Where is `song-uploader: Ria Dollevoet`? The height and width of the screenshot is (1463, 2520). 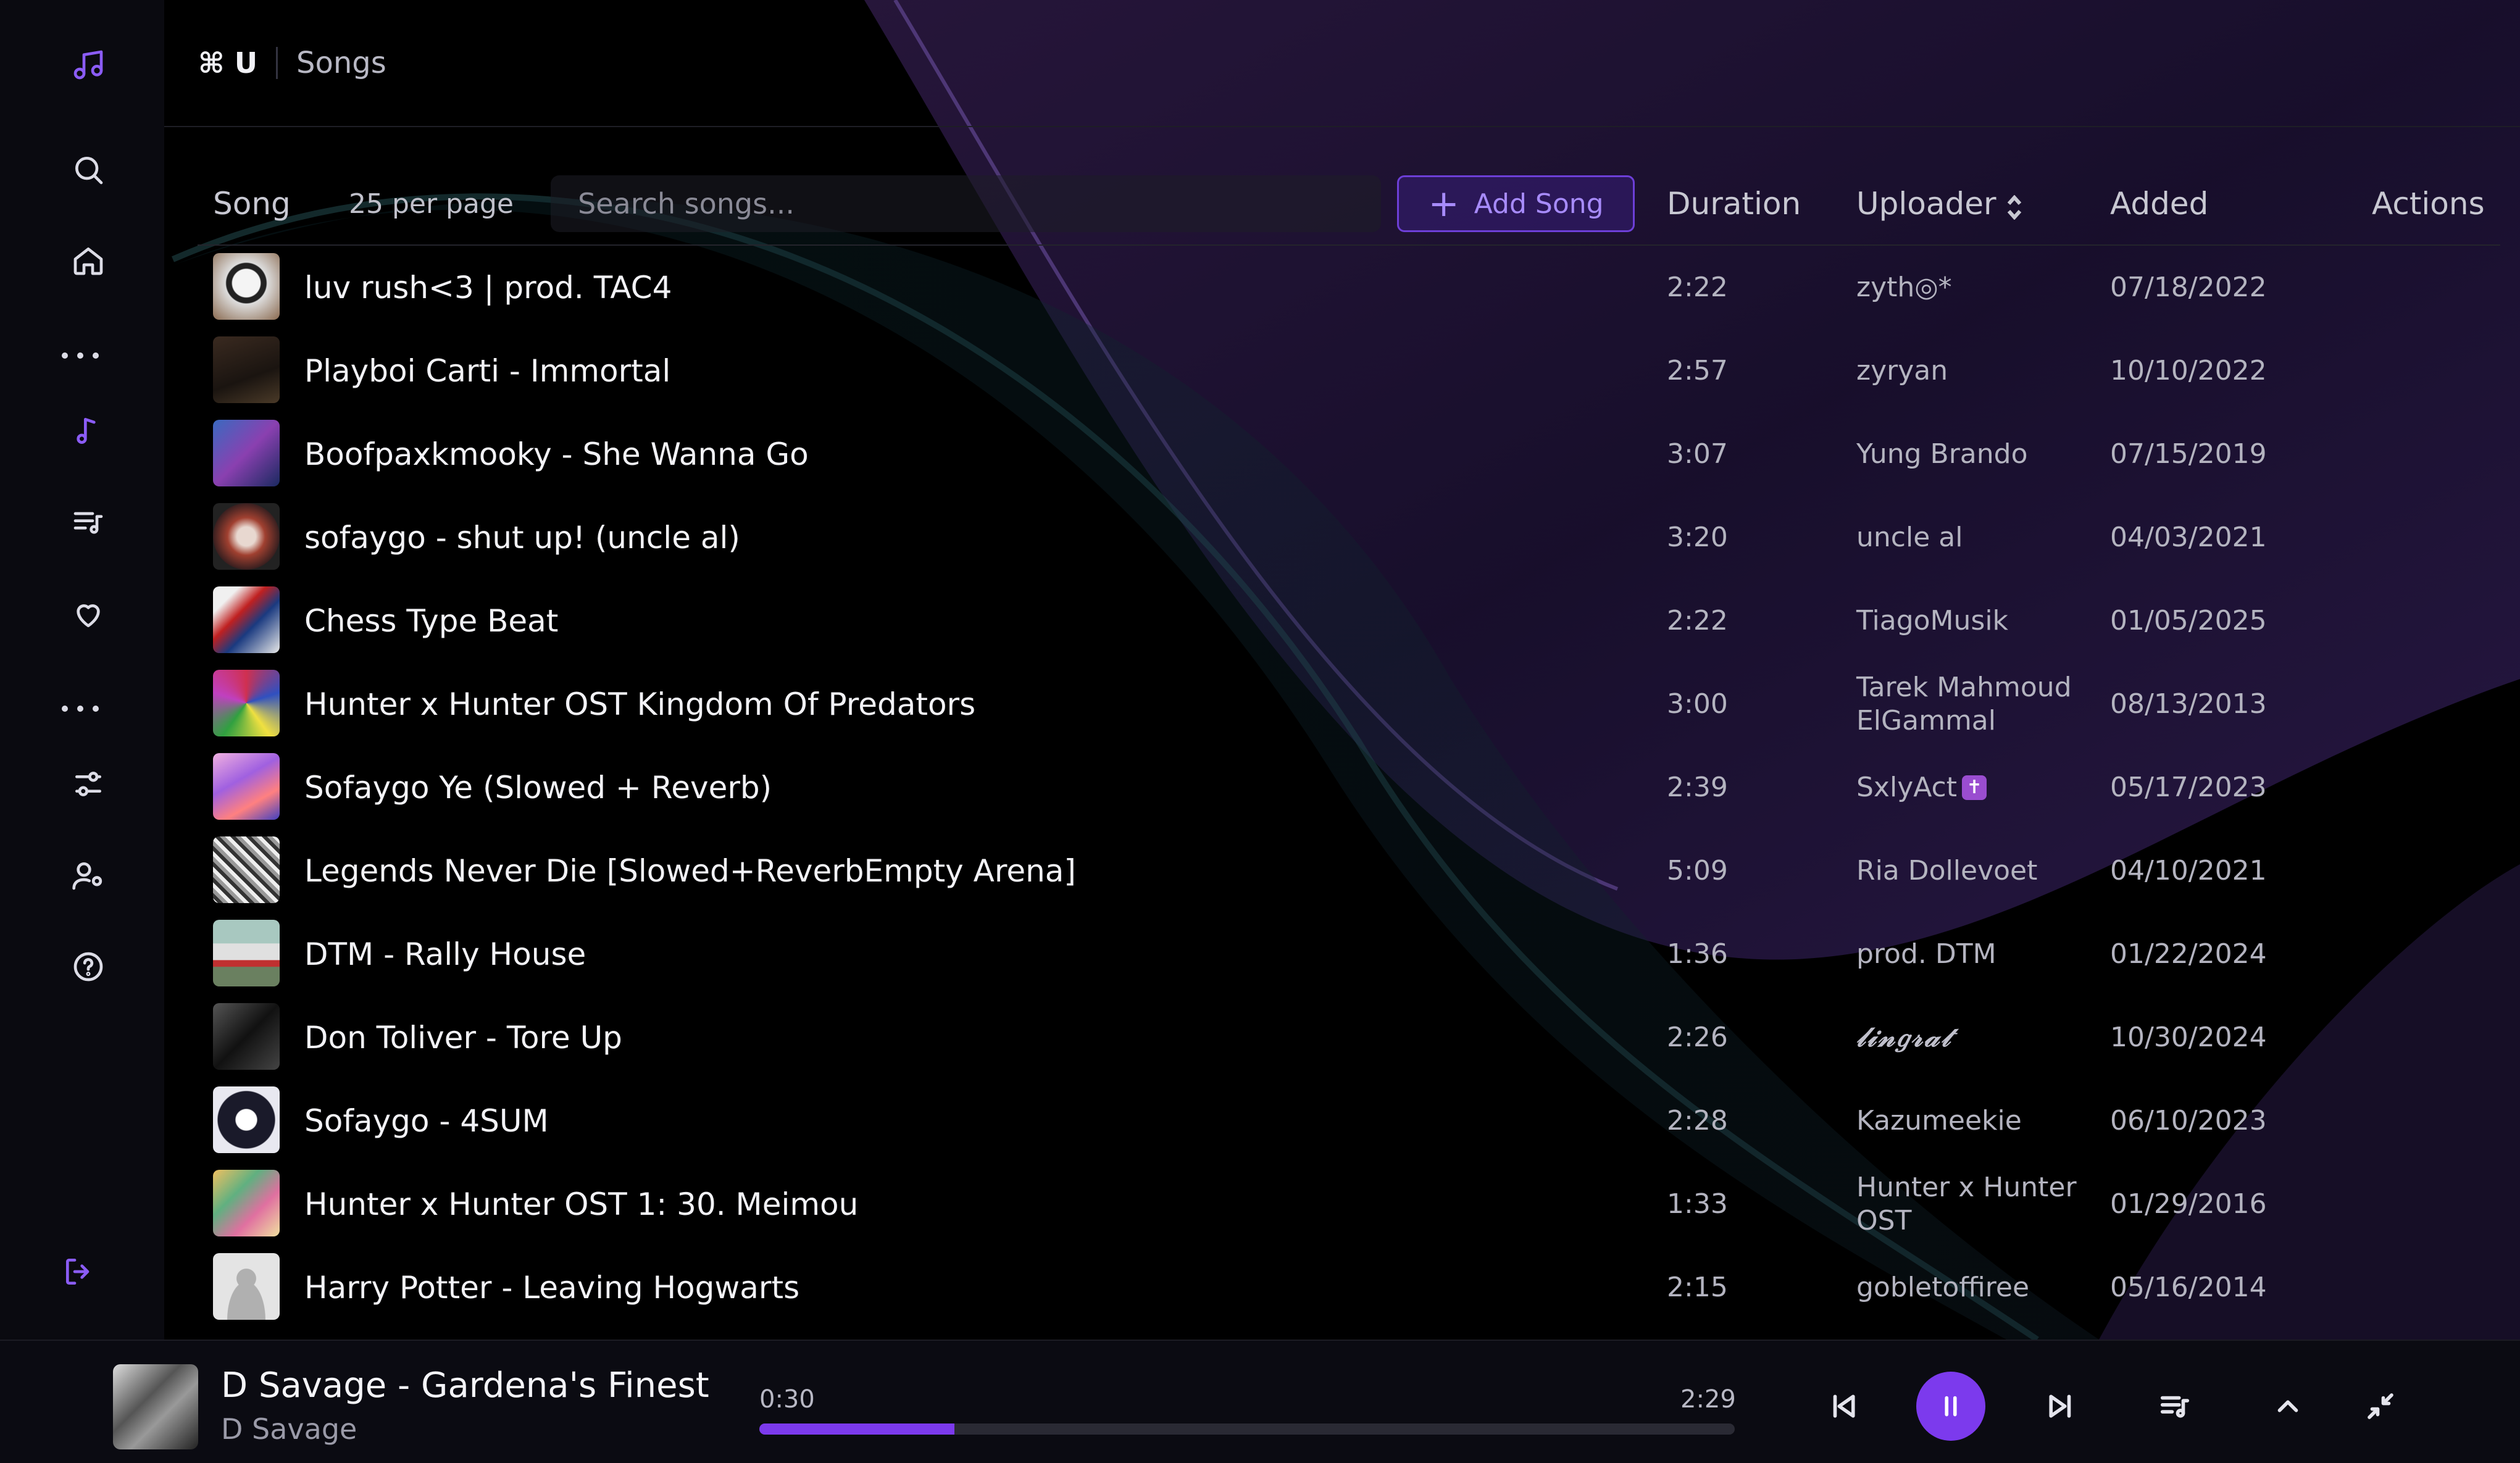
song-uploader: Ria Dollevoet is located at coordinates (1973, 870).